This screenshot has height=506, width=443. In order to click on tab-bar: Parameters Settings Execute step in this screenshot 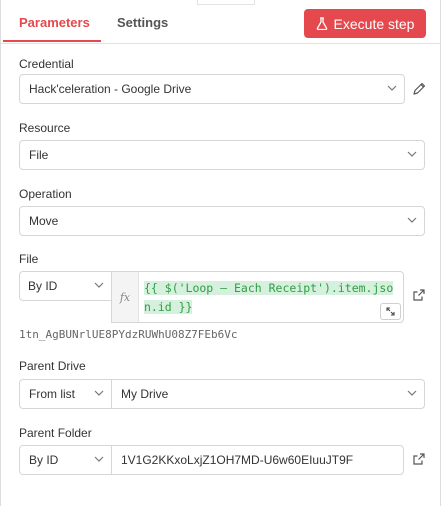, I will do `click(220, 22)`.